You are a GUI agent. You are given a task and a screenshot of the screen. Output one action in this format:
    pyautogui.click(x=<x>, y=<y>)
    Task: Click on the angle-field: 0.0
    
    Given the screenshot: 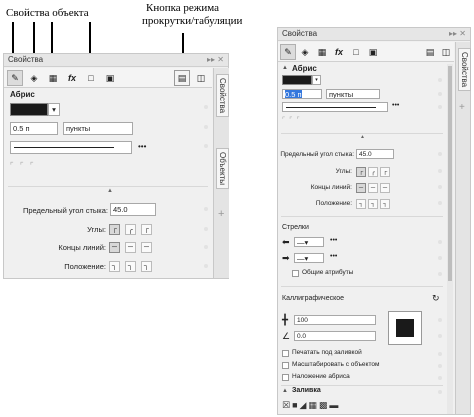 What is the action you would take?
    pyautogui.click(x=335, y=336)
    